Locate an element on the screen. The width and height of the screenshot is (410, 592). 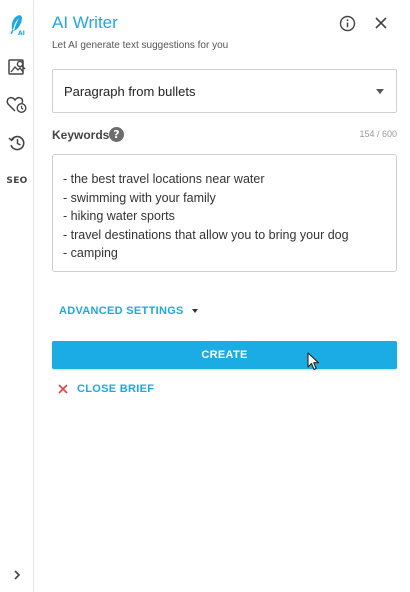
keywords-label: Keywords is located at coordinates (81, 135).